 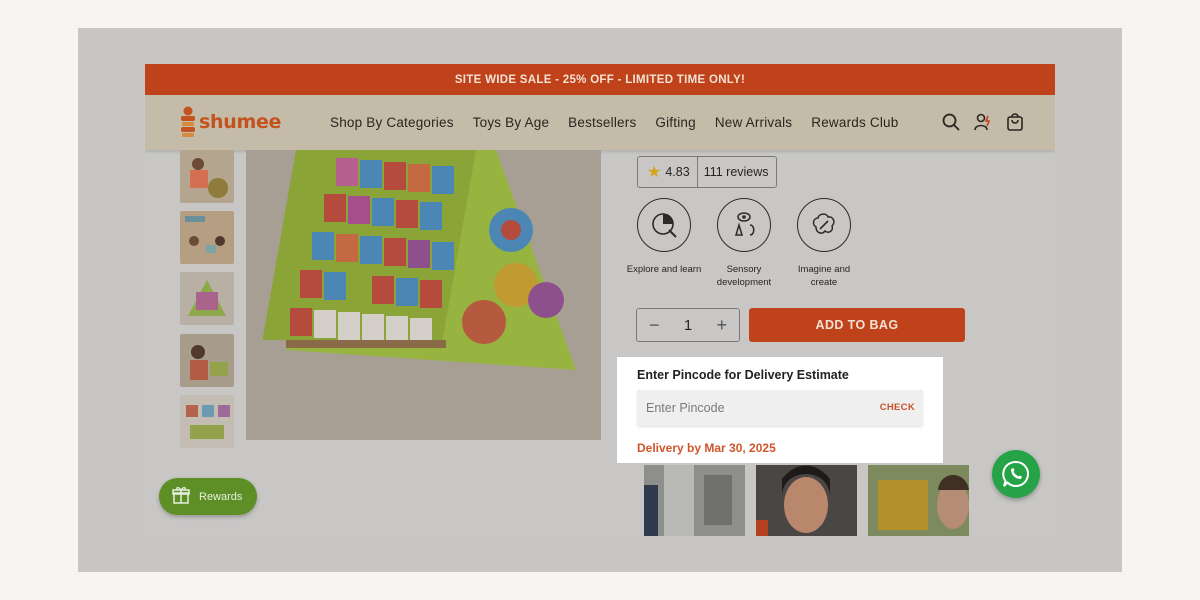 What do you see at coordinates (188, 121) in the screenshot?
I see `logo-mascot-icon` at bounding box center [188, 121].